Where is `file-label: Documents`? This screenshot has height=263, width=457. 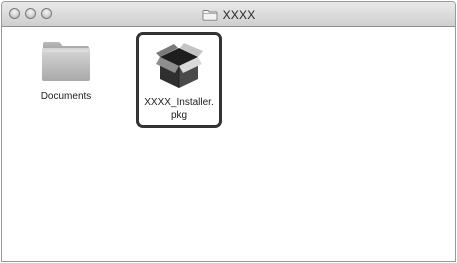
file-label: Documents is located at coordinates (66, 96).